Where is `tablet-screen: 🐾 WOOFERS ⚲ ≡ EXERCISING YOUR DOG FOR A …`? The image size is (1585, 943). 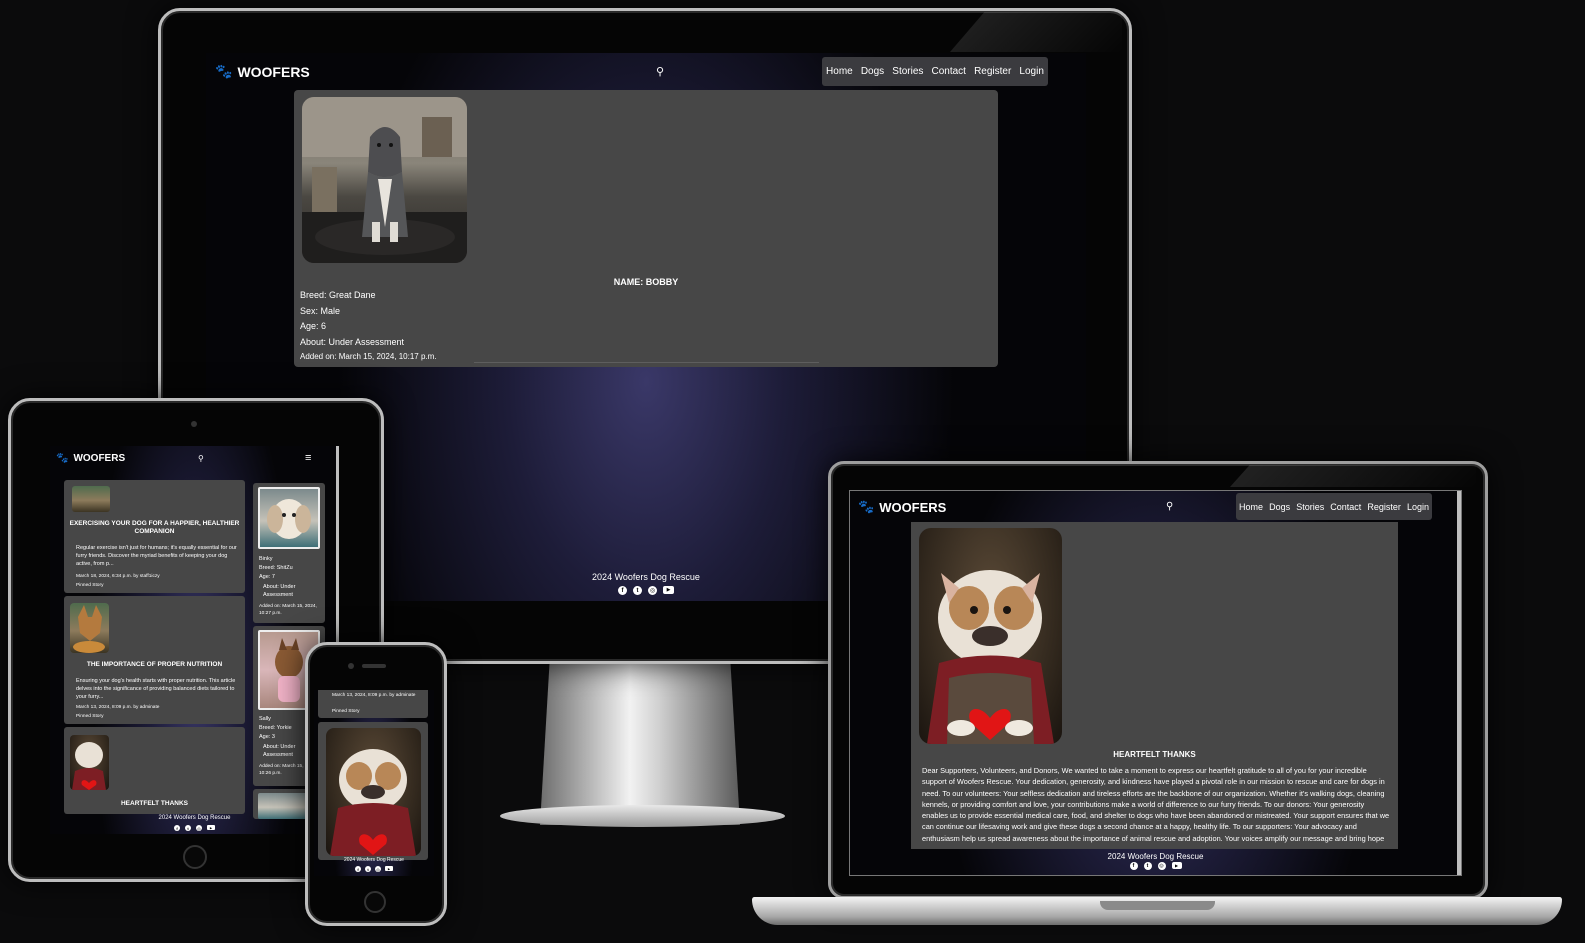 tablet-screen: 🐾 WOOFERS ⚲ ≡ EXERCISING YOUR DOG FOR A … is located at coordinates (194, 640).